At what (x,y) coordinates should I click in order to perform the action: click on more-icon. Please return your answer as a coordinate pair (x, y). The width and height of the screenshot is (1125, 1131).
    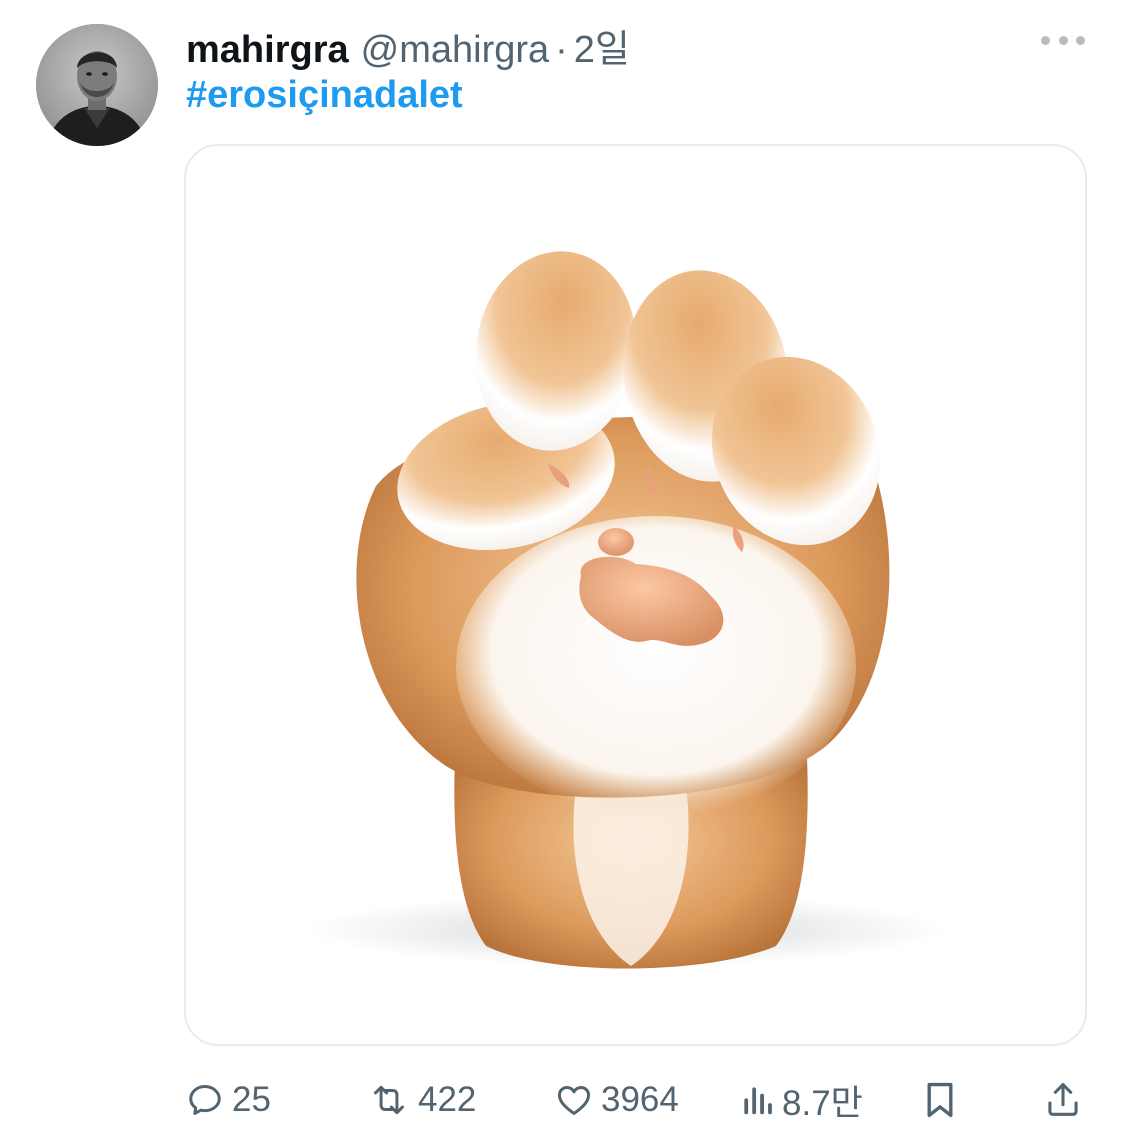
    Looking at the image, I should click on (1063, 40).